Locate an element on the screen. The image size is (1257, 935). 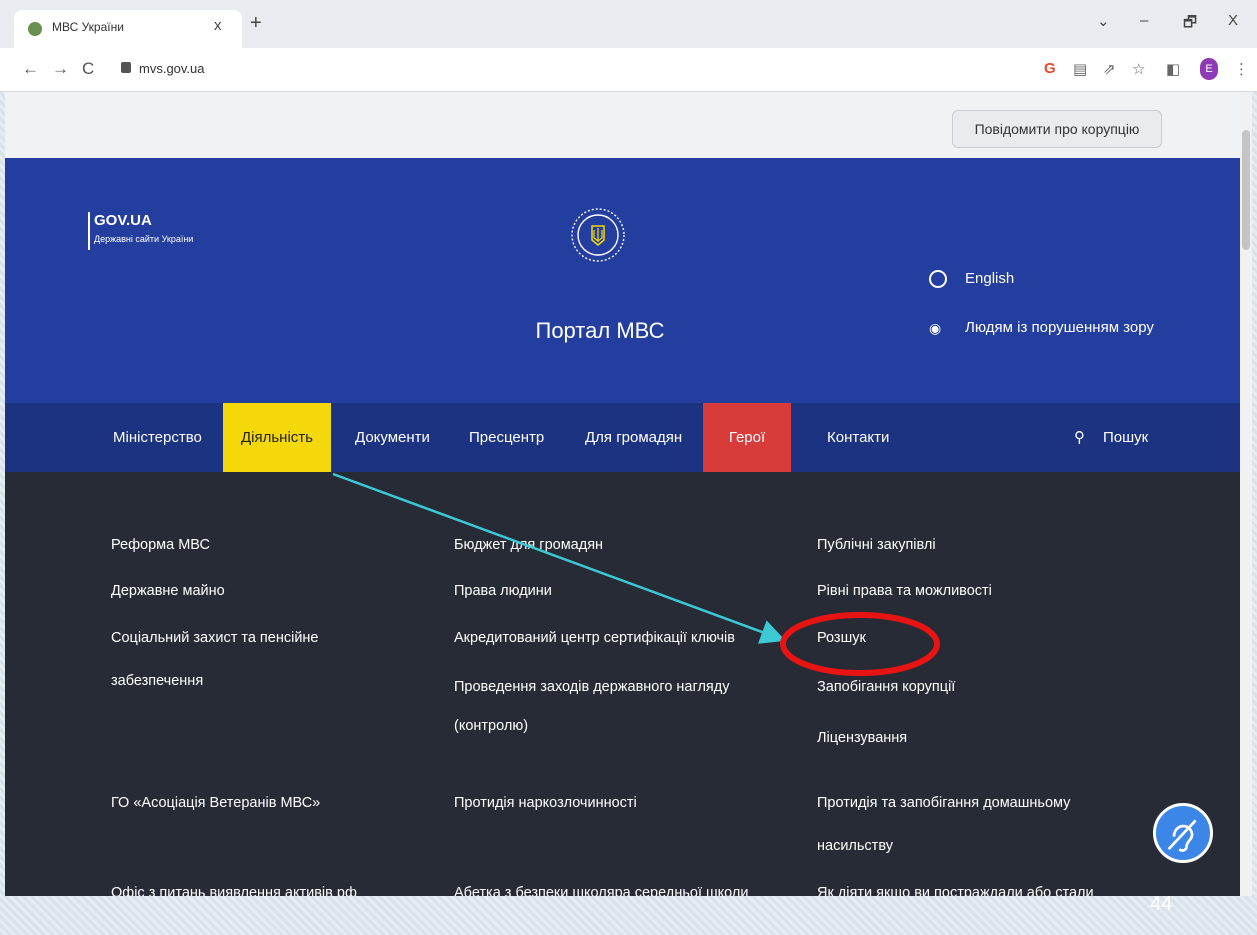
tab-bar: МВС України x + ⌄ – 🗗 X is located at coordinates (628, 24).